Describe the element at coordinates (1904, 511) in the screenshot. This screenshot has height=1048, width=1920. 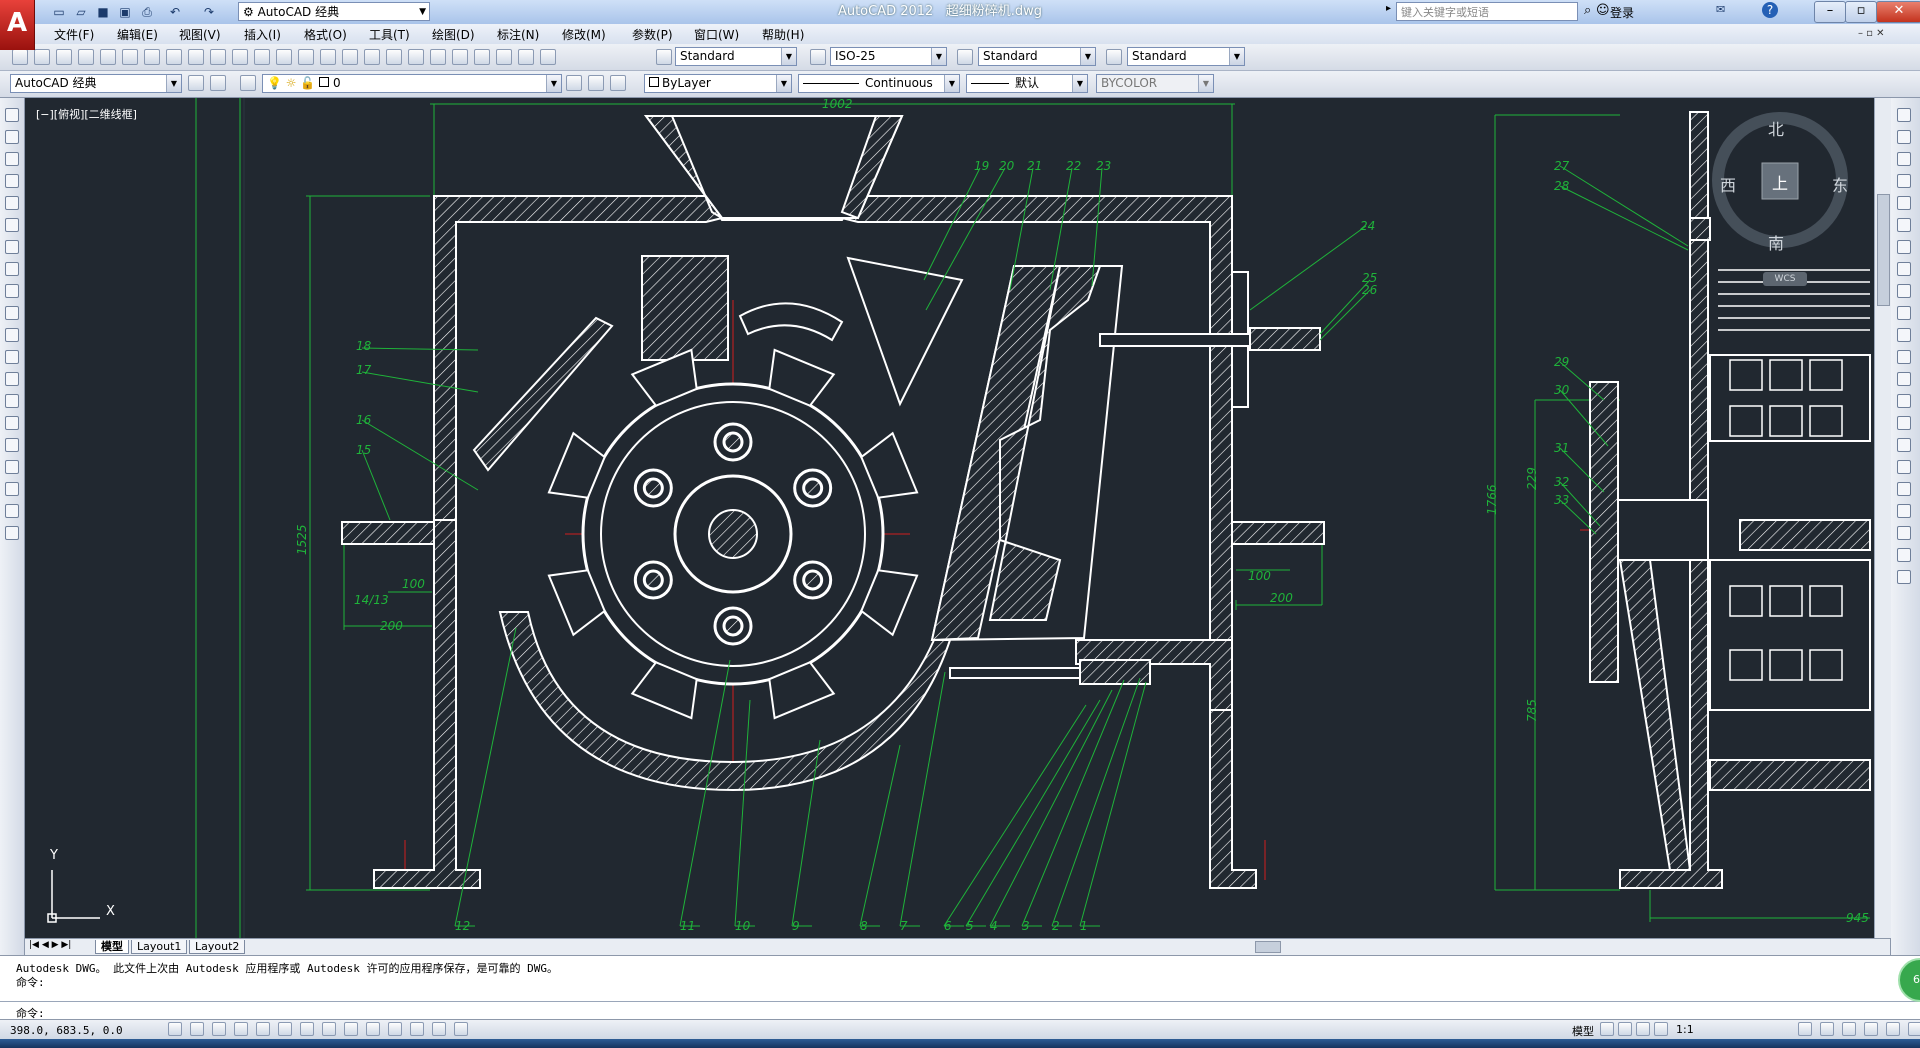
I see `dimension-aligned-icon` at that location.